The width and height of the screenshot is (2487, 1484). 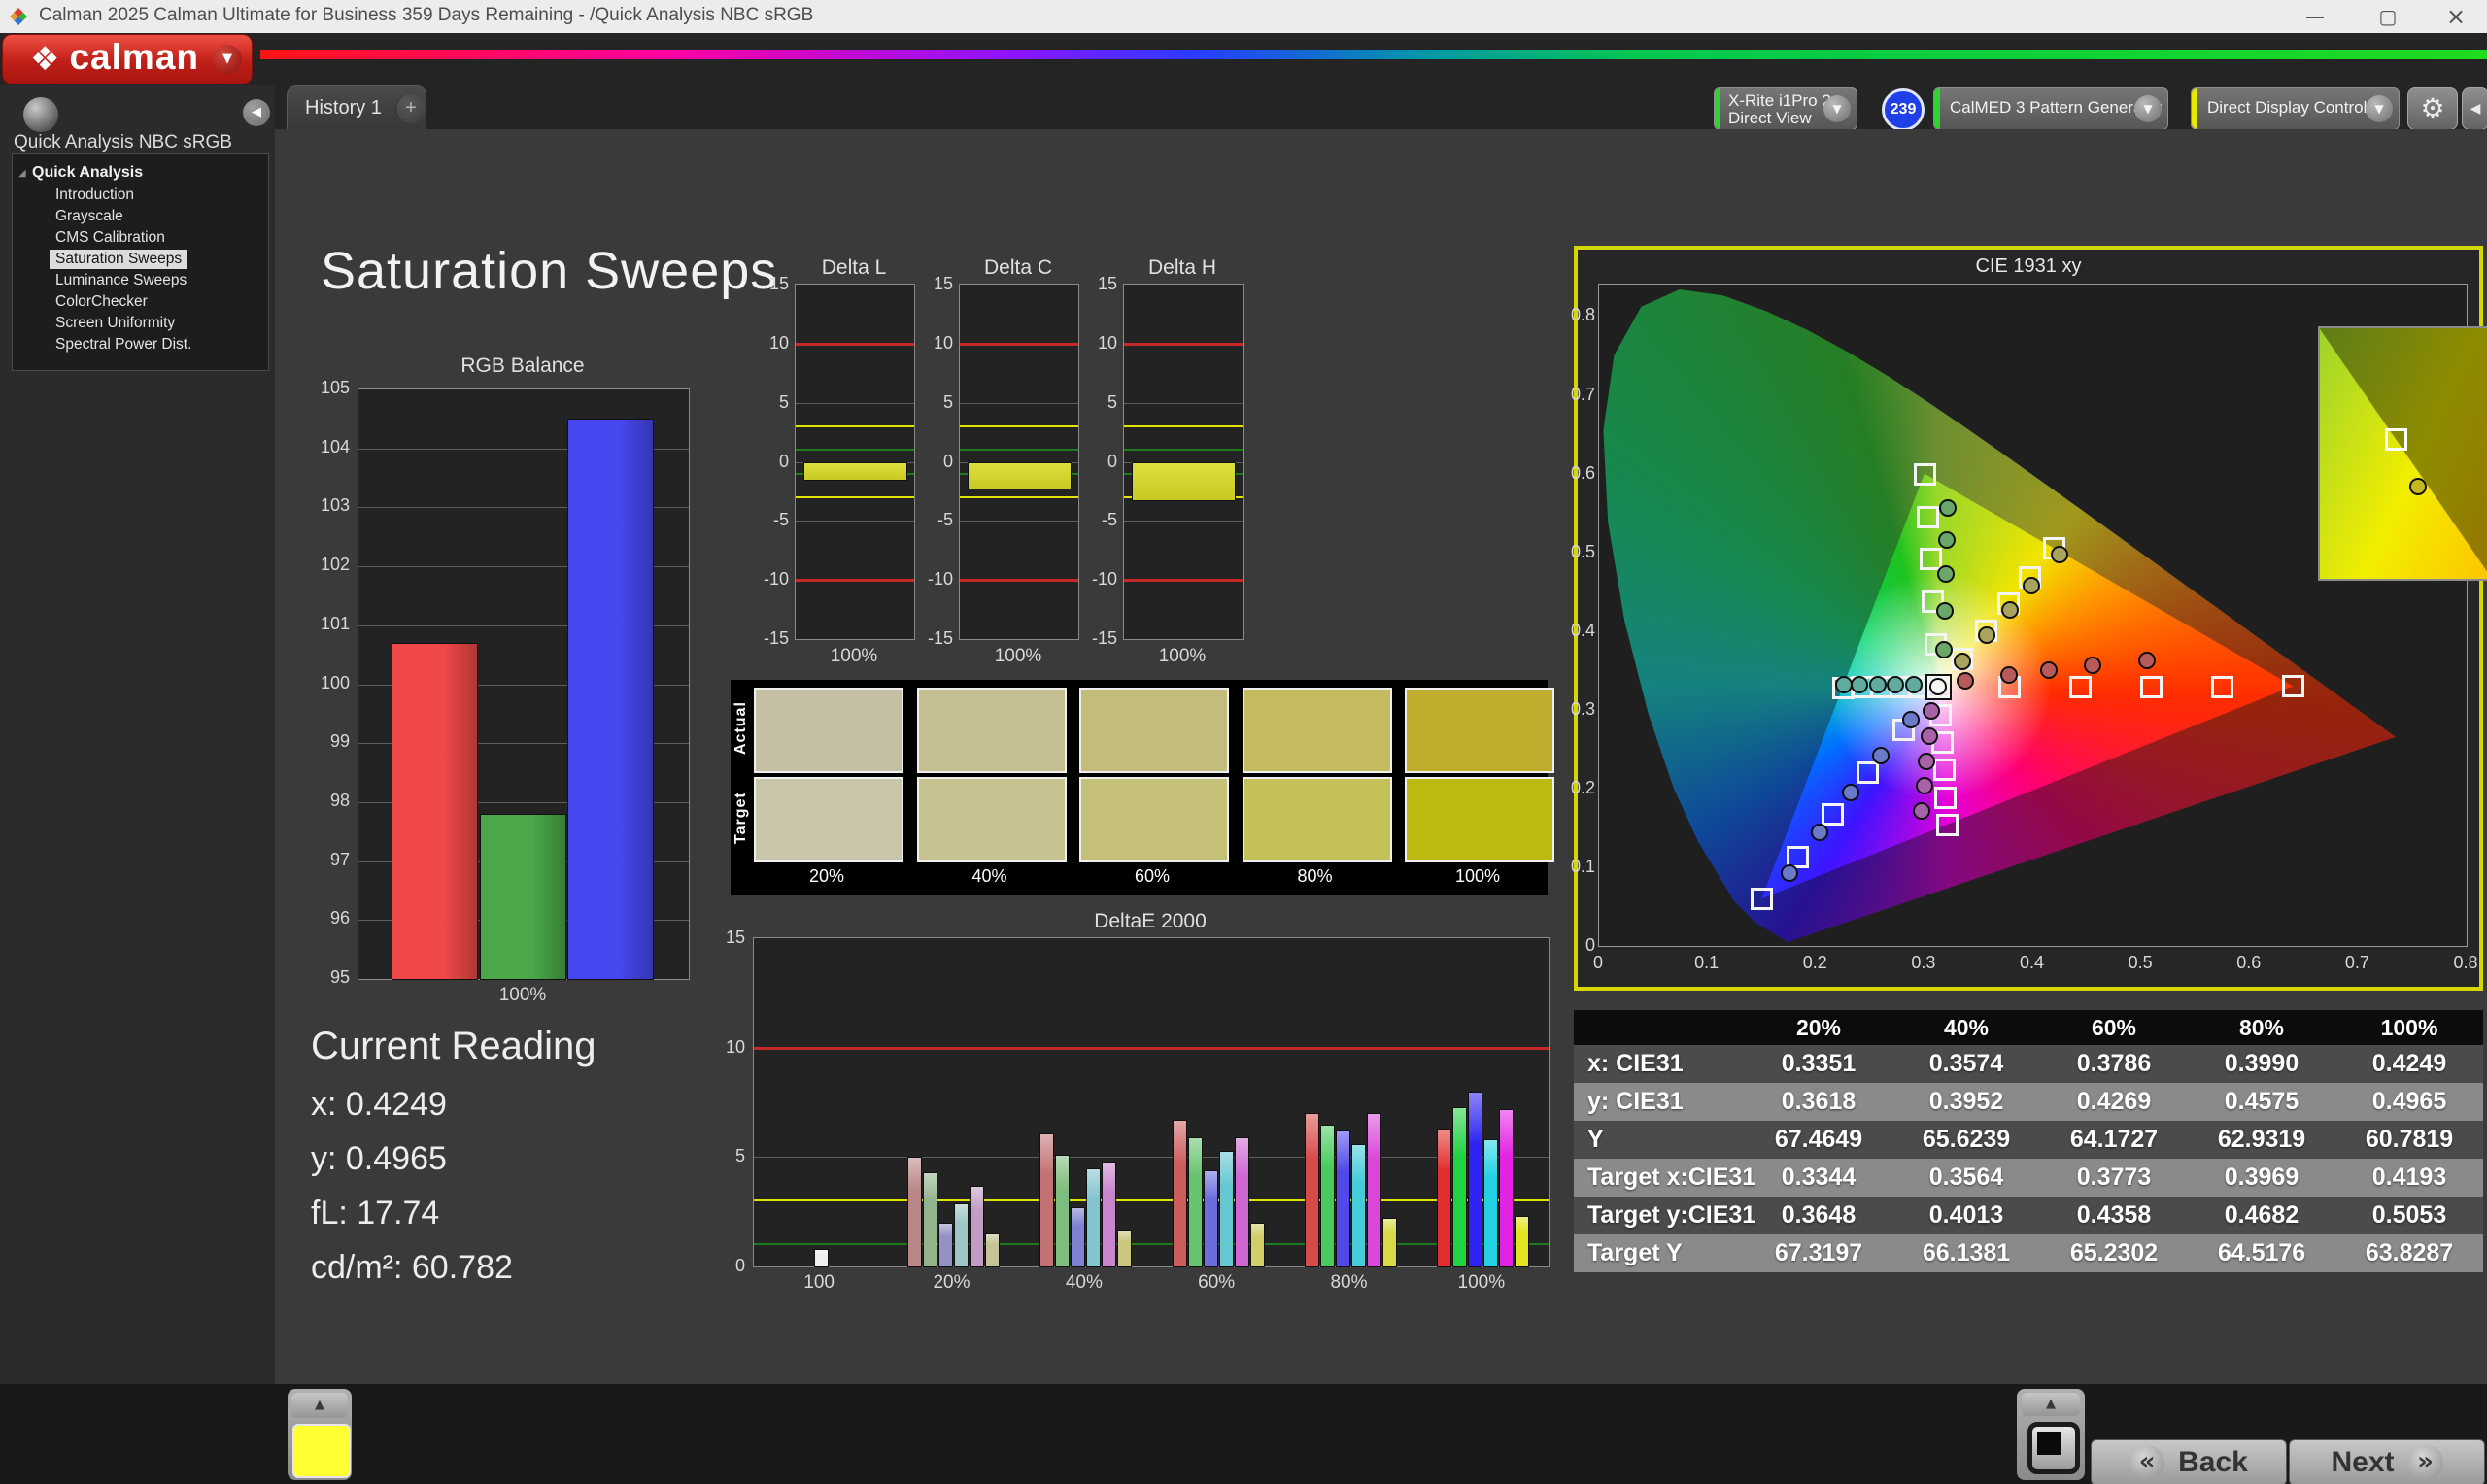 What do you see at coordinates (335, 623) in the screenshot?
I see `rgb-ytick: 101` at bounding box center [335, 623].